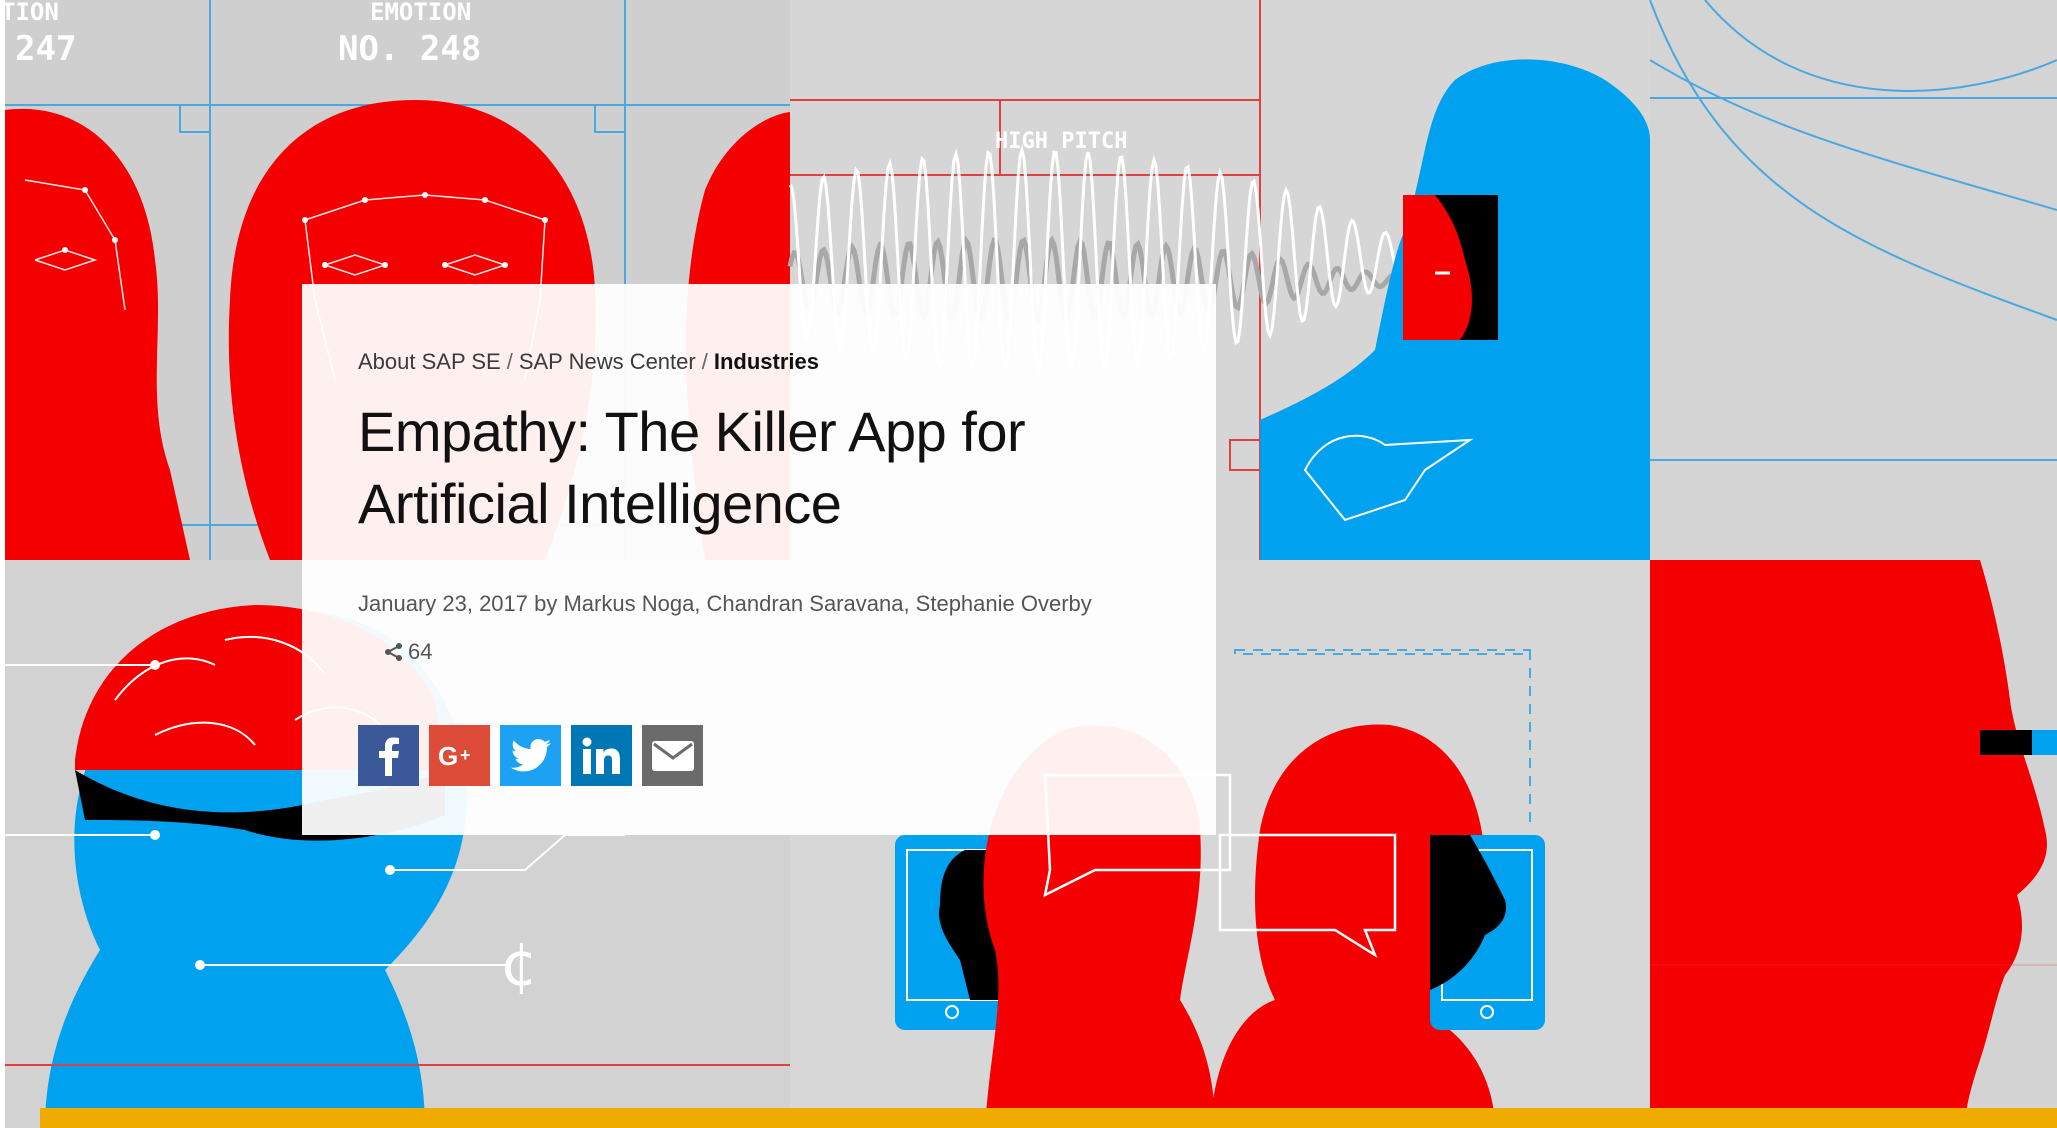 This screenshot has height=1128, width=2057. I want to click on breadcrumb-link-industries: Industries, so click(766, 361).